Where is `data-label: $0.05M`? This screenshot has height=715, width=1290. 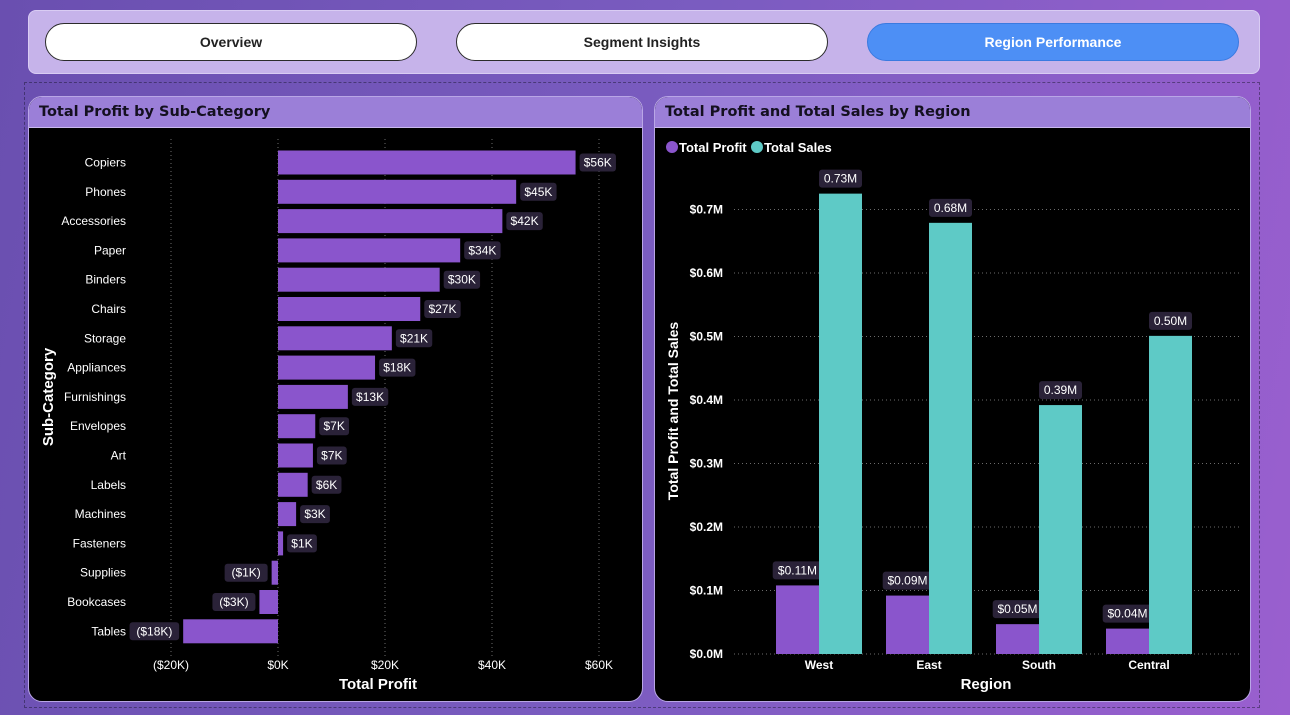 data-label: $0.05M is located at coordinates (1017, 609).